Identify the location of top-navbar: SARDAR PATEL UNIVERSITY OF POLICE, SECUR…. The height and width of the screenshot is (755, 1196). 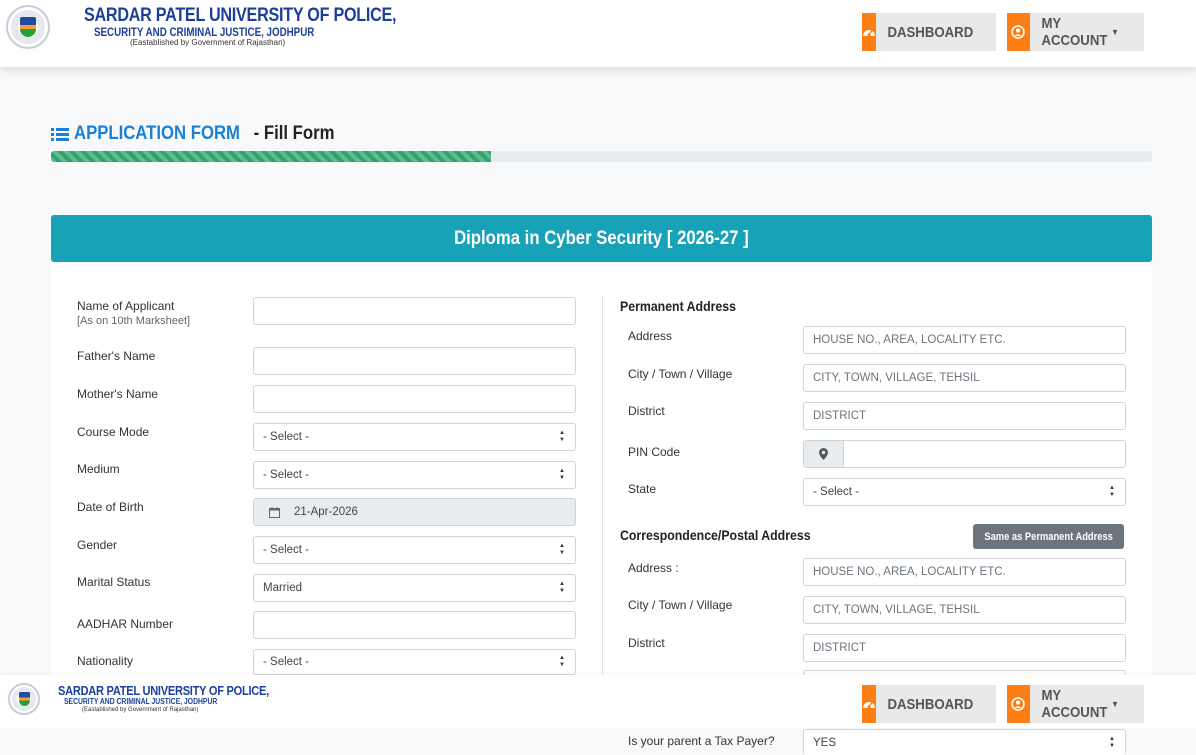
(598, 33).